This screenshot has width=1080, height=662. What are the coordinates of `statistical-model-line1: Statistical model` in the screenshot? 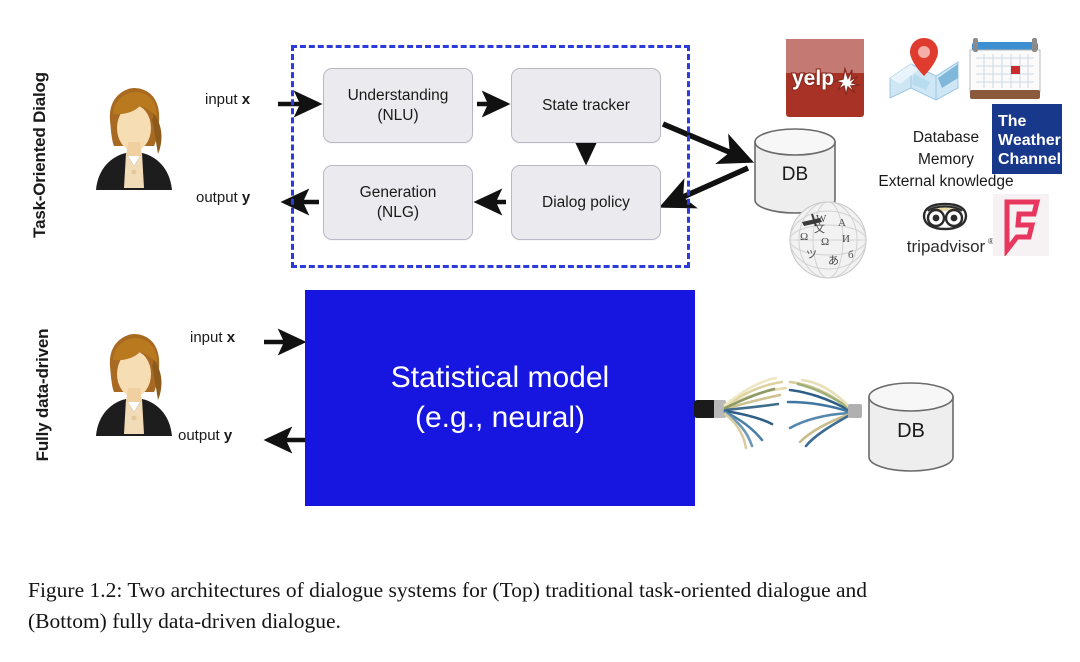 It's located at (500, 378).